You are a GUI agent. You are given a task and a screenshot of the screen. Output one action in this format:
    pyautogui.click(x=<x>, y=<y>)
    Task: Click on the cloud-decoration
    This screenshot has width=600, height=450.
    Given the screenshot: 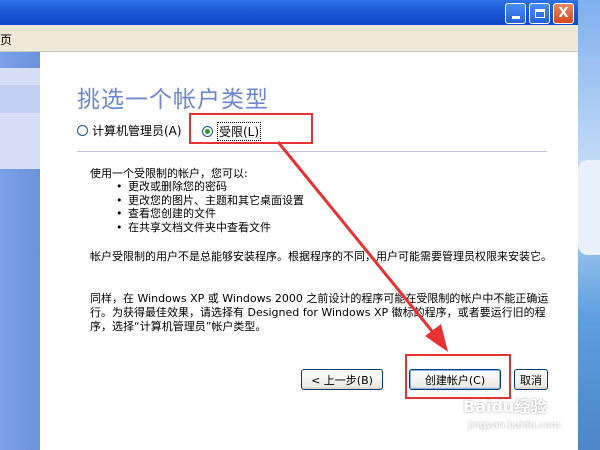 What is the action you would take?
    pyautogui.click(x=589, y=207)
    